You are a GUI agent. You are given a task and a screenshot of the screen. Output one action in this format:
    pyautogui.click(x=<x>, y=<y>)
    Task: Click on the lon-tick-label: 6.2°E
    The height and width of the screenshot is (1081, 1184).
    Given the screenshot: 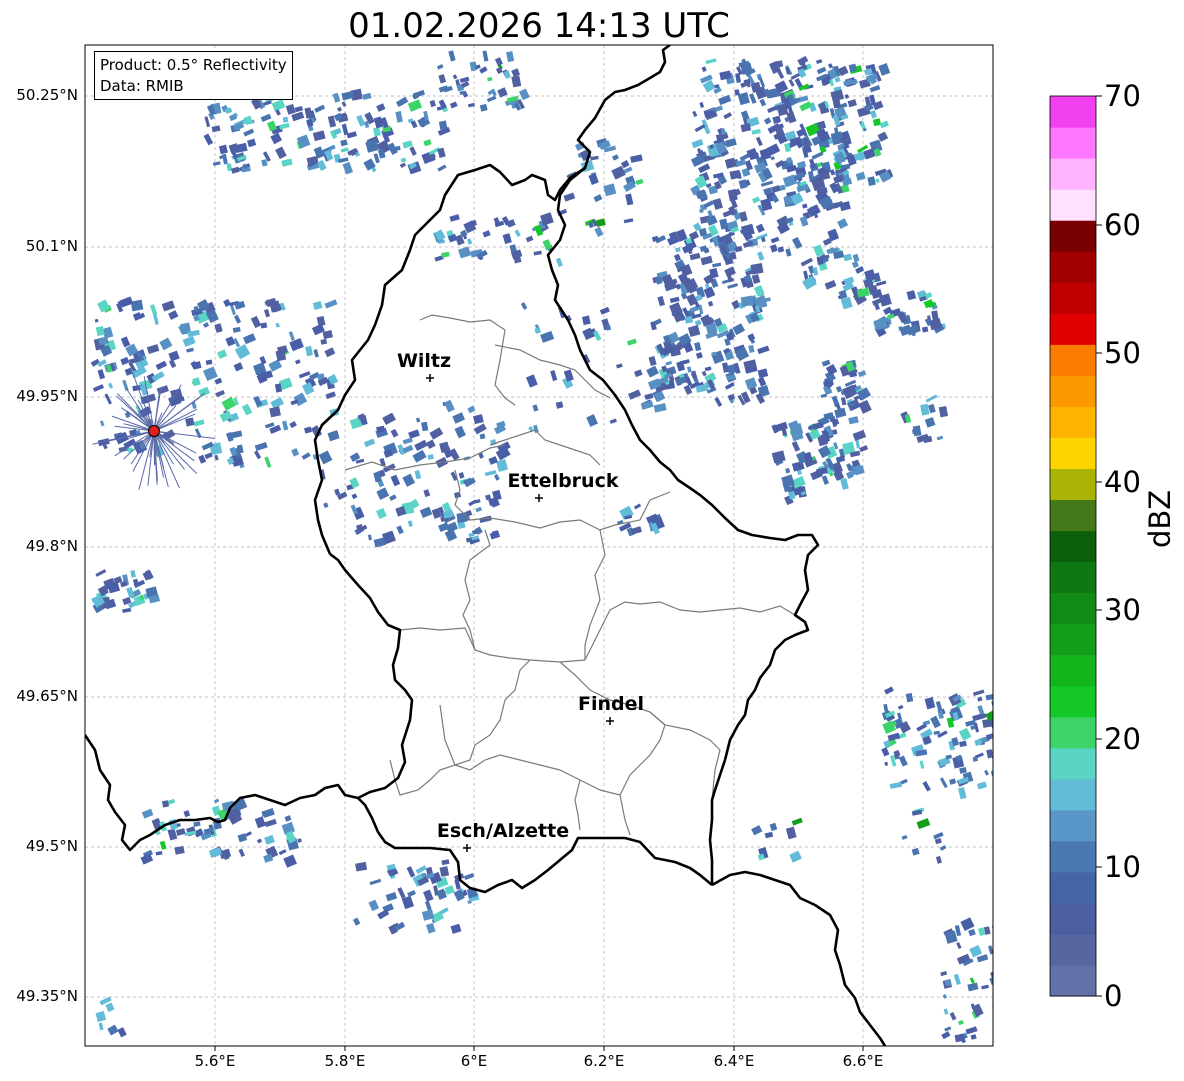 What is the action you would take?
    pyautogui.click(x=604, y=1061)
    